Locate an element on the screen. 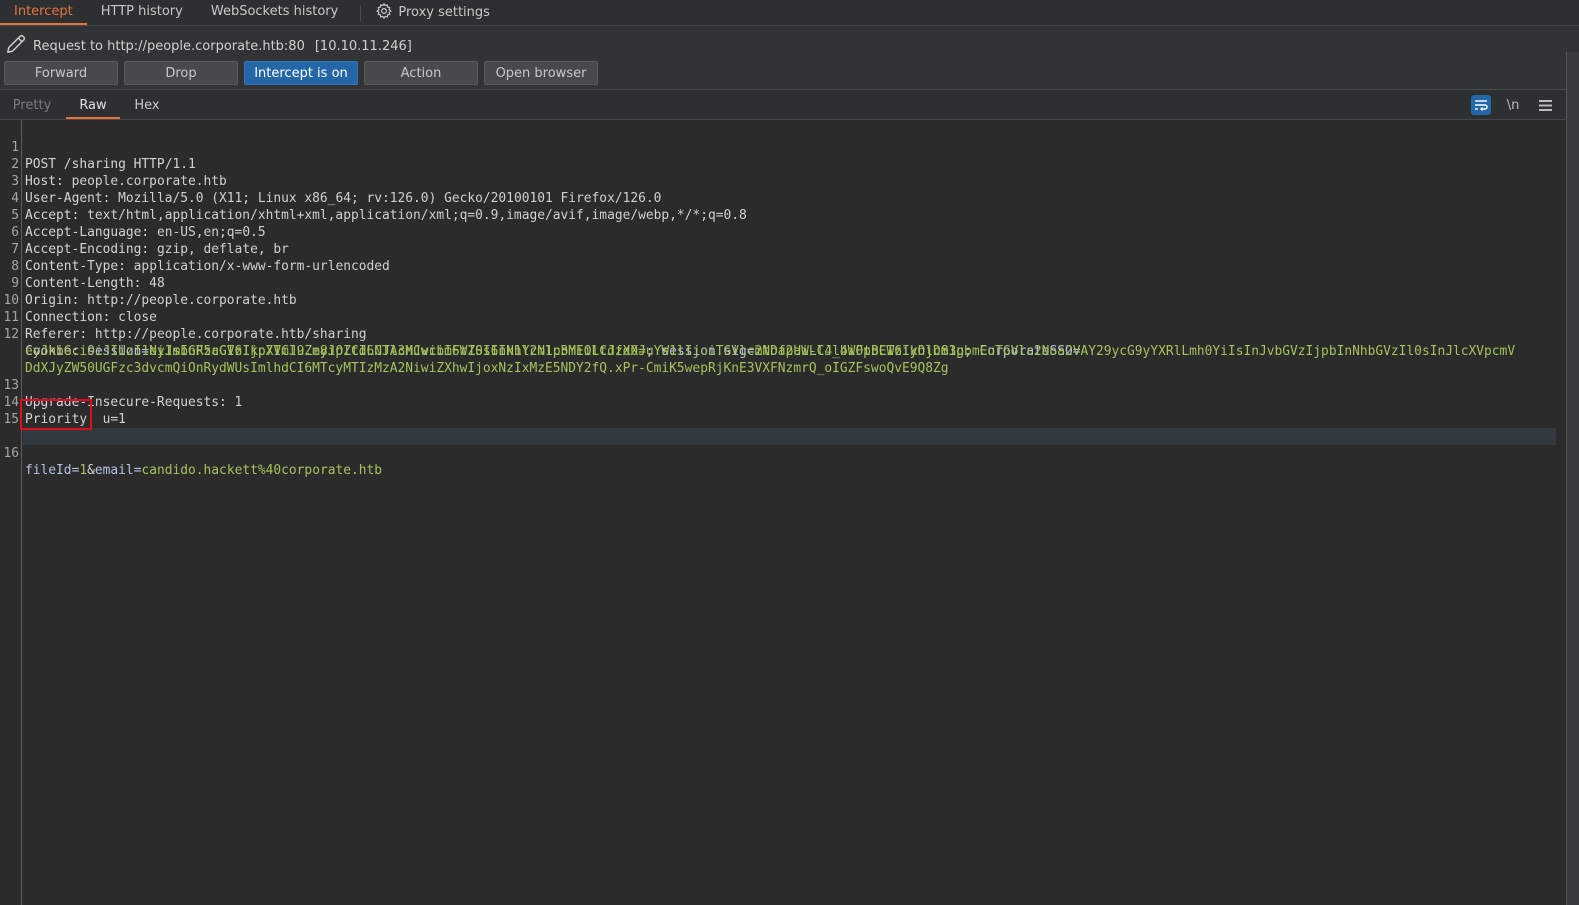  header-line: 14 Priority: u=1 is located at coordinates (783, 402).